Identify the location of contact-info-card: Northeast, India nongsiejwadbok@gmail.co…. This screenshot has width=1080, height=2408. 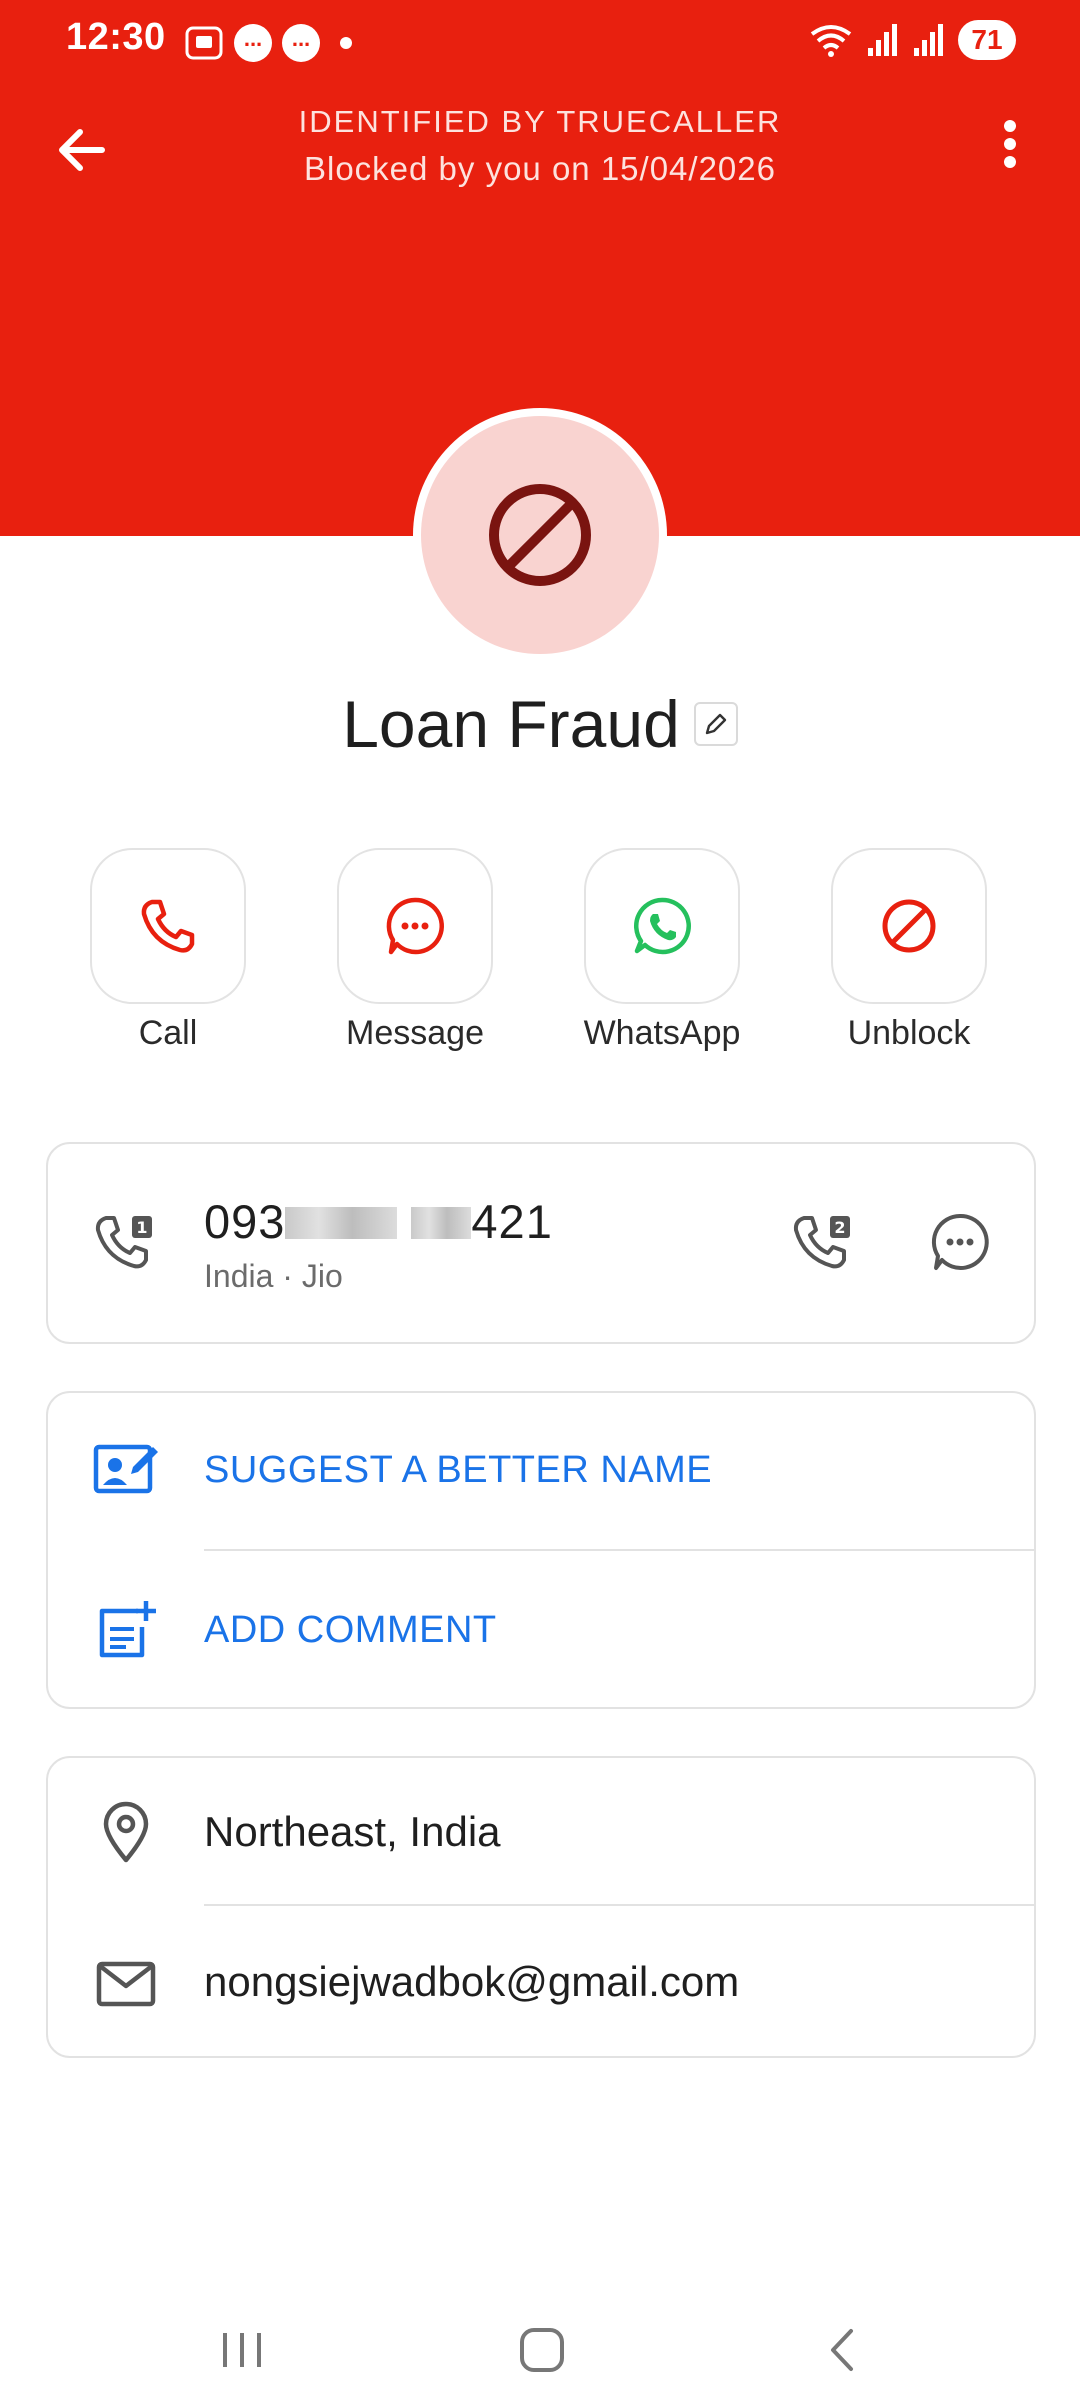
(541, 1907).